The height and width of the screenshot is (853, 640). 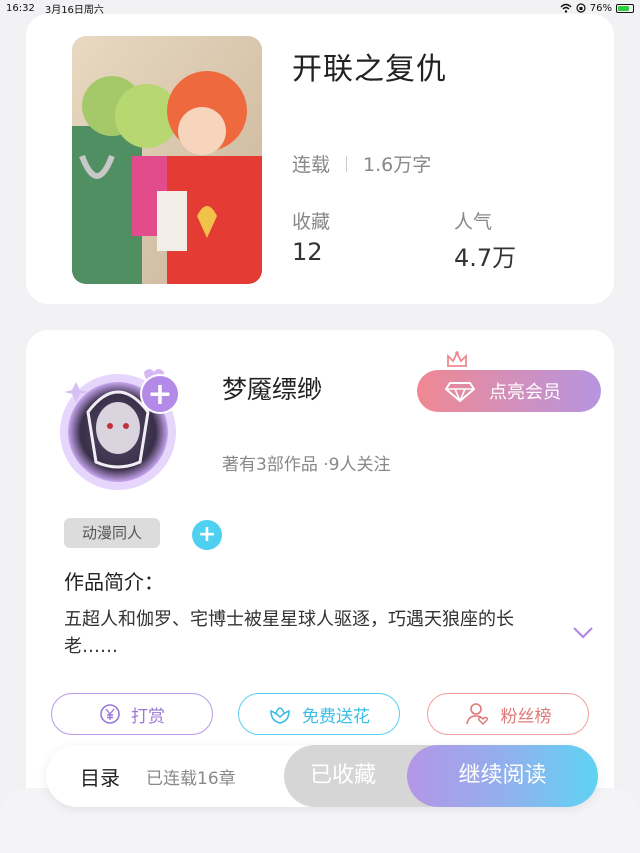 I want to click on send-flower-button: 免费送花, so click(x=319, y=714).